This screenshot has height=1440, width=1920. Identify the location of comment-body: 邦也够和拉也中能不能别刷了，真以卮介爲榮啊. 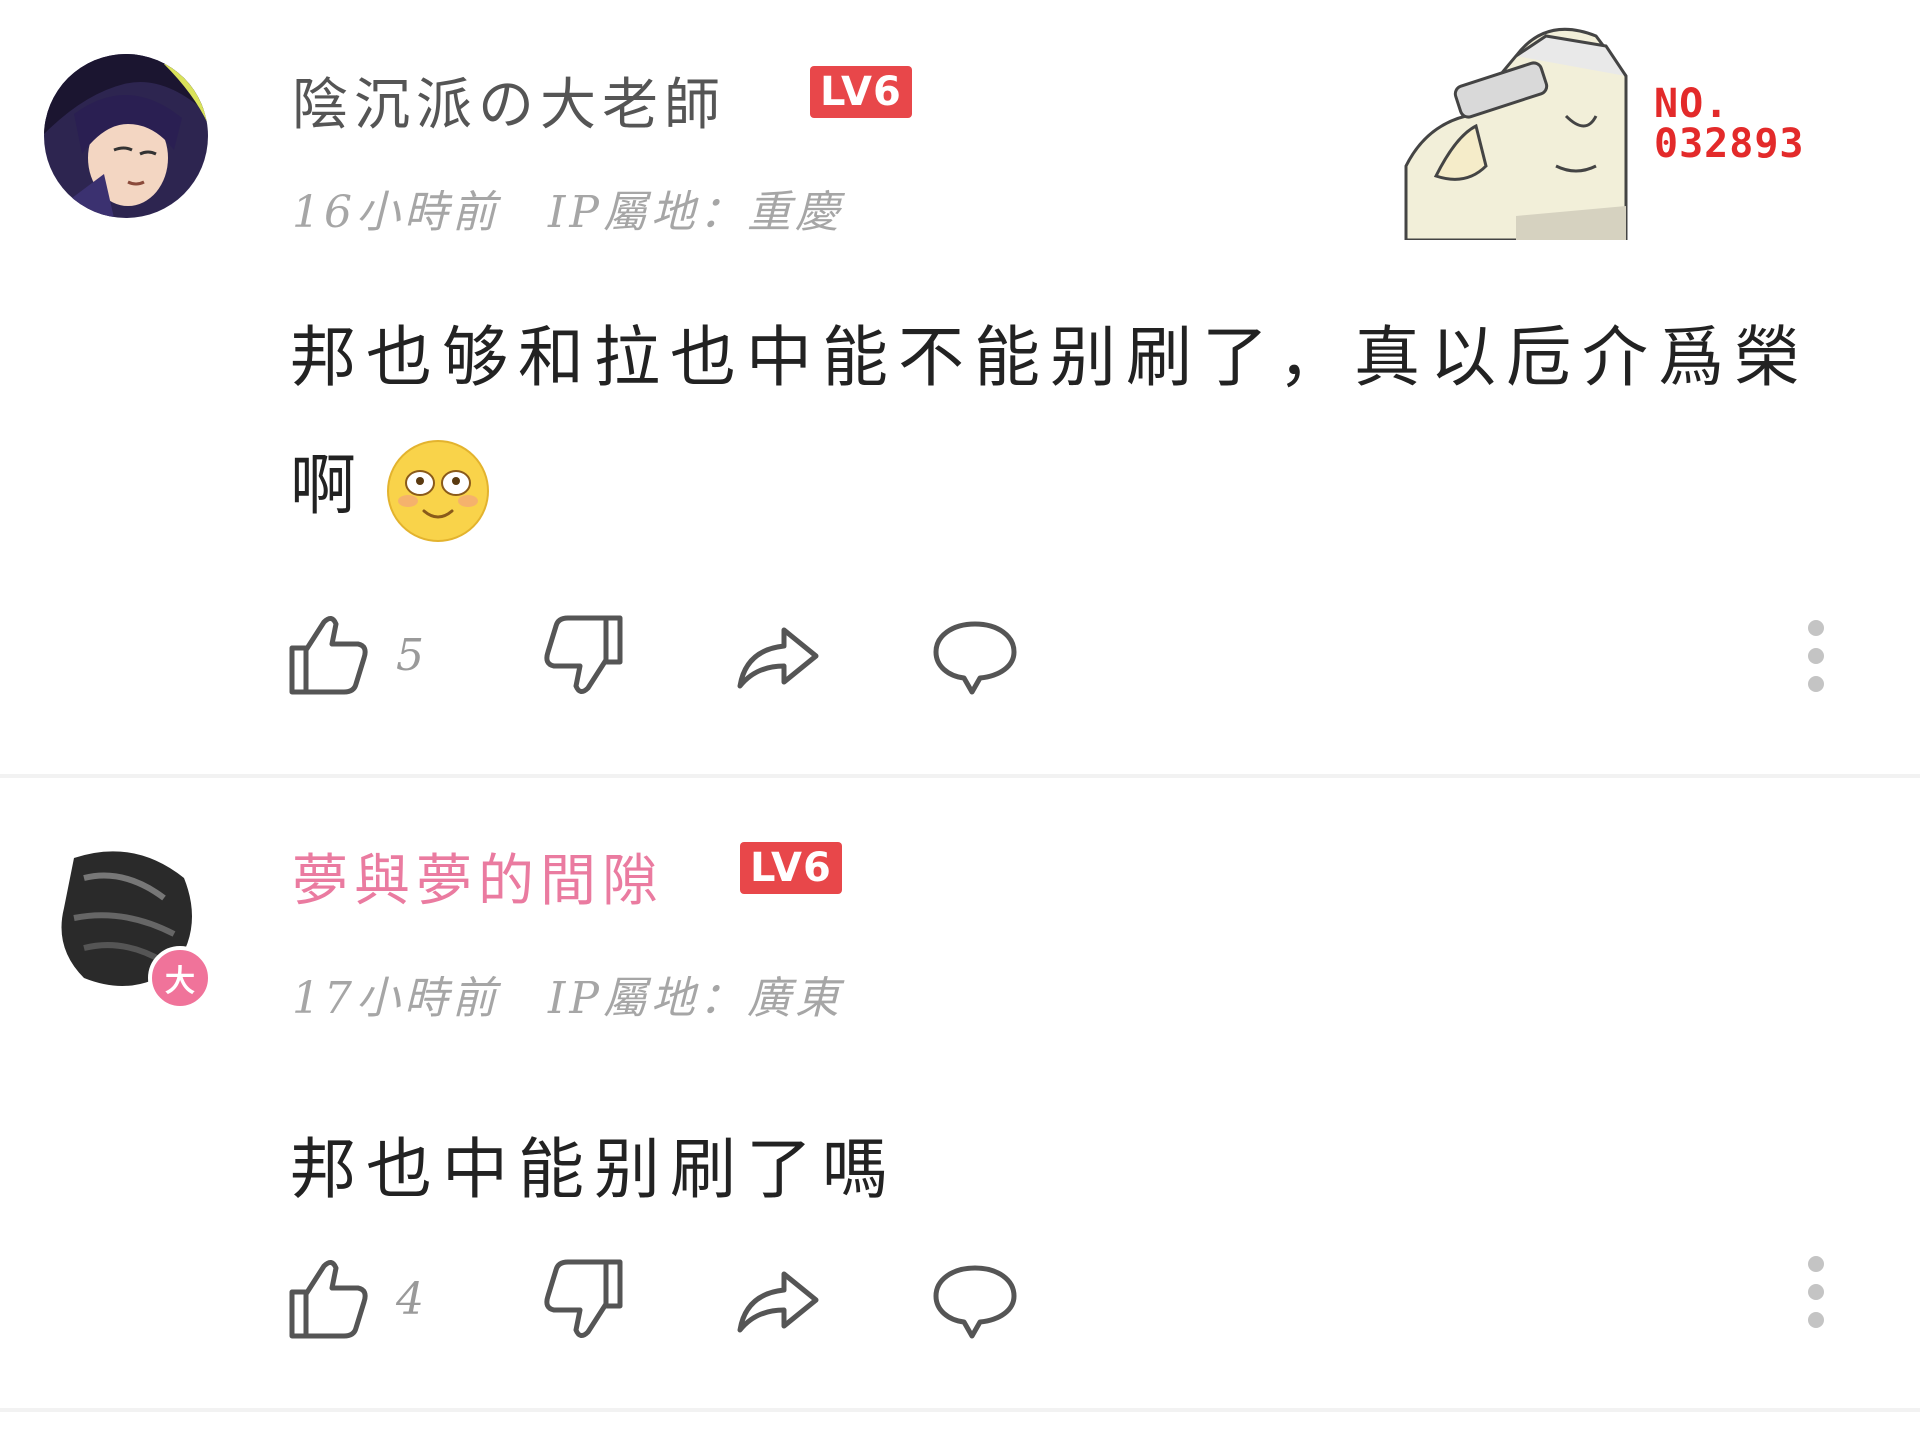
(1050, 421).